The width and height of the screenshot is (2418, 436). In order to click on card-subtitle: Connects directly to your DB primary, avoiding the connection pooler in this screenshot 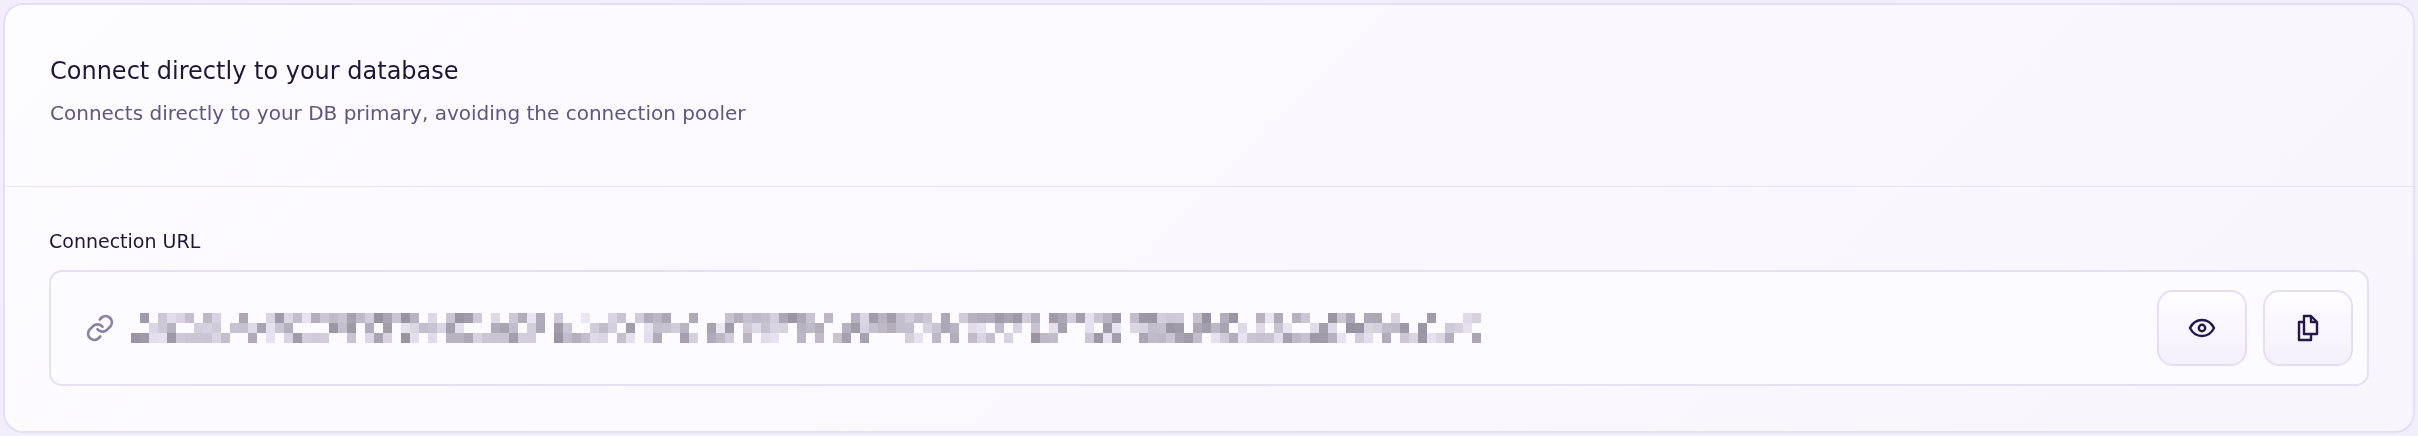, I will do `click(398, 113)`.